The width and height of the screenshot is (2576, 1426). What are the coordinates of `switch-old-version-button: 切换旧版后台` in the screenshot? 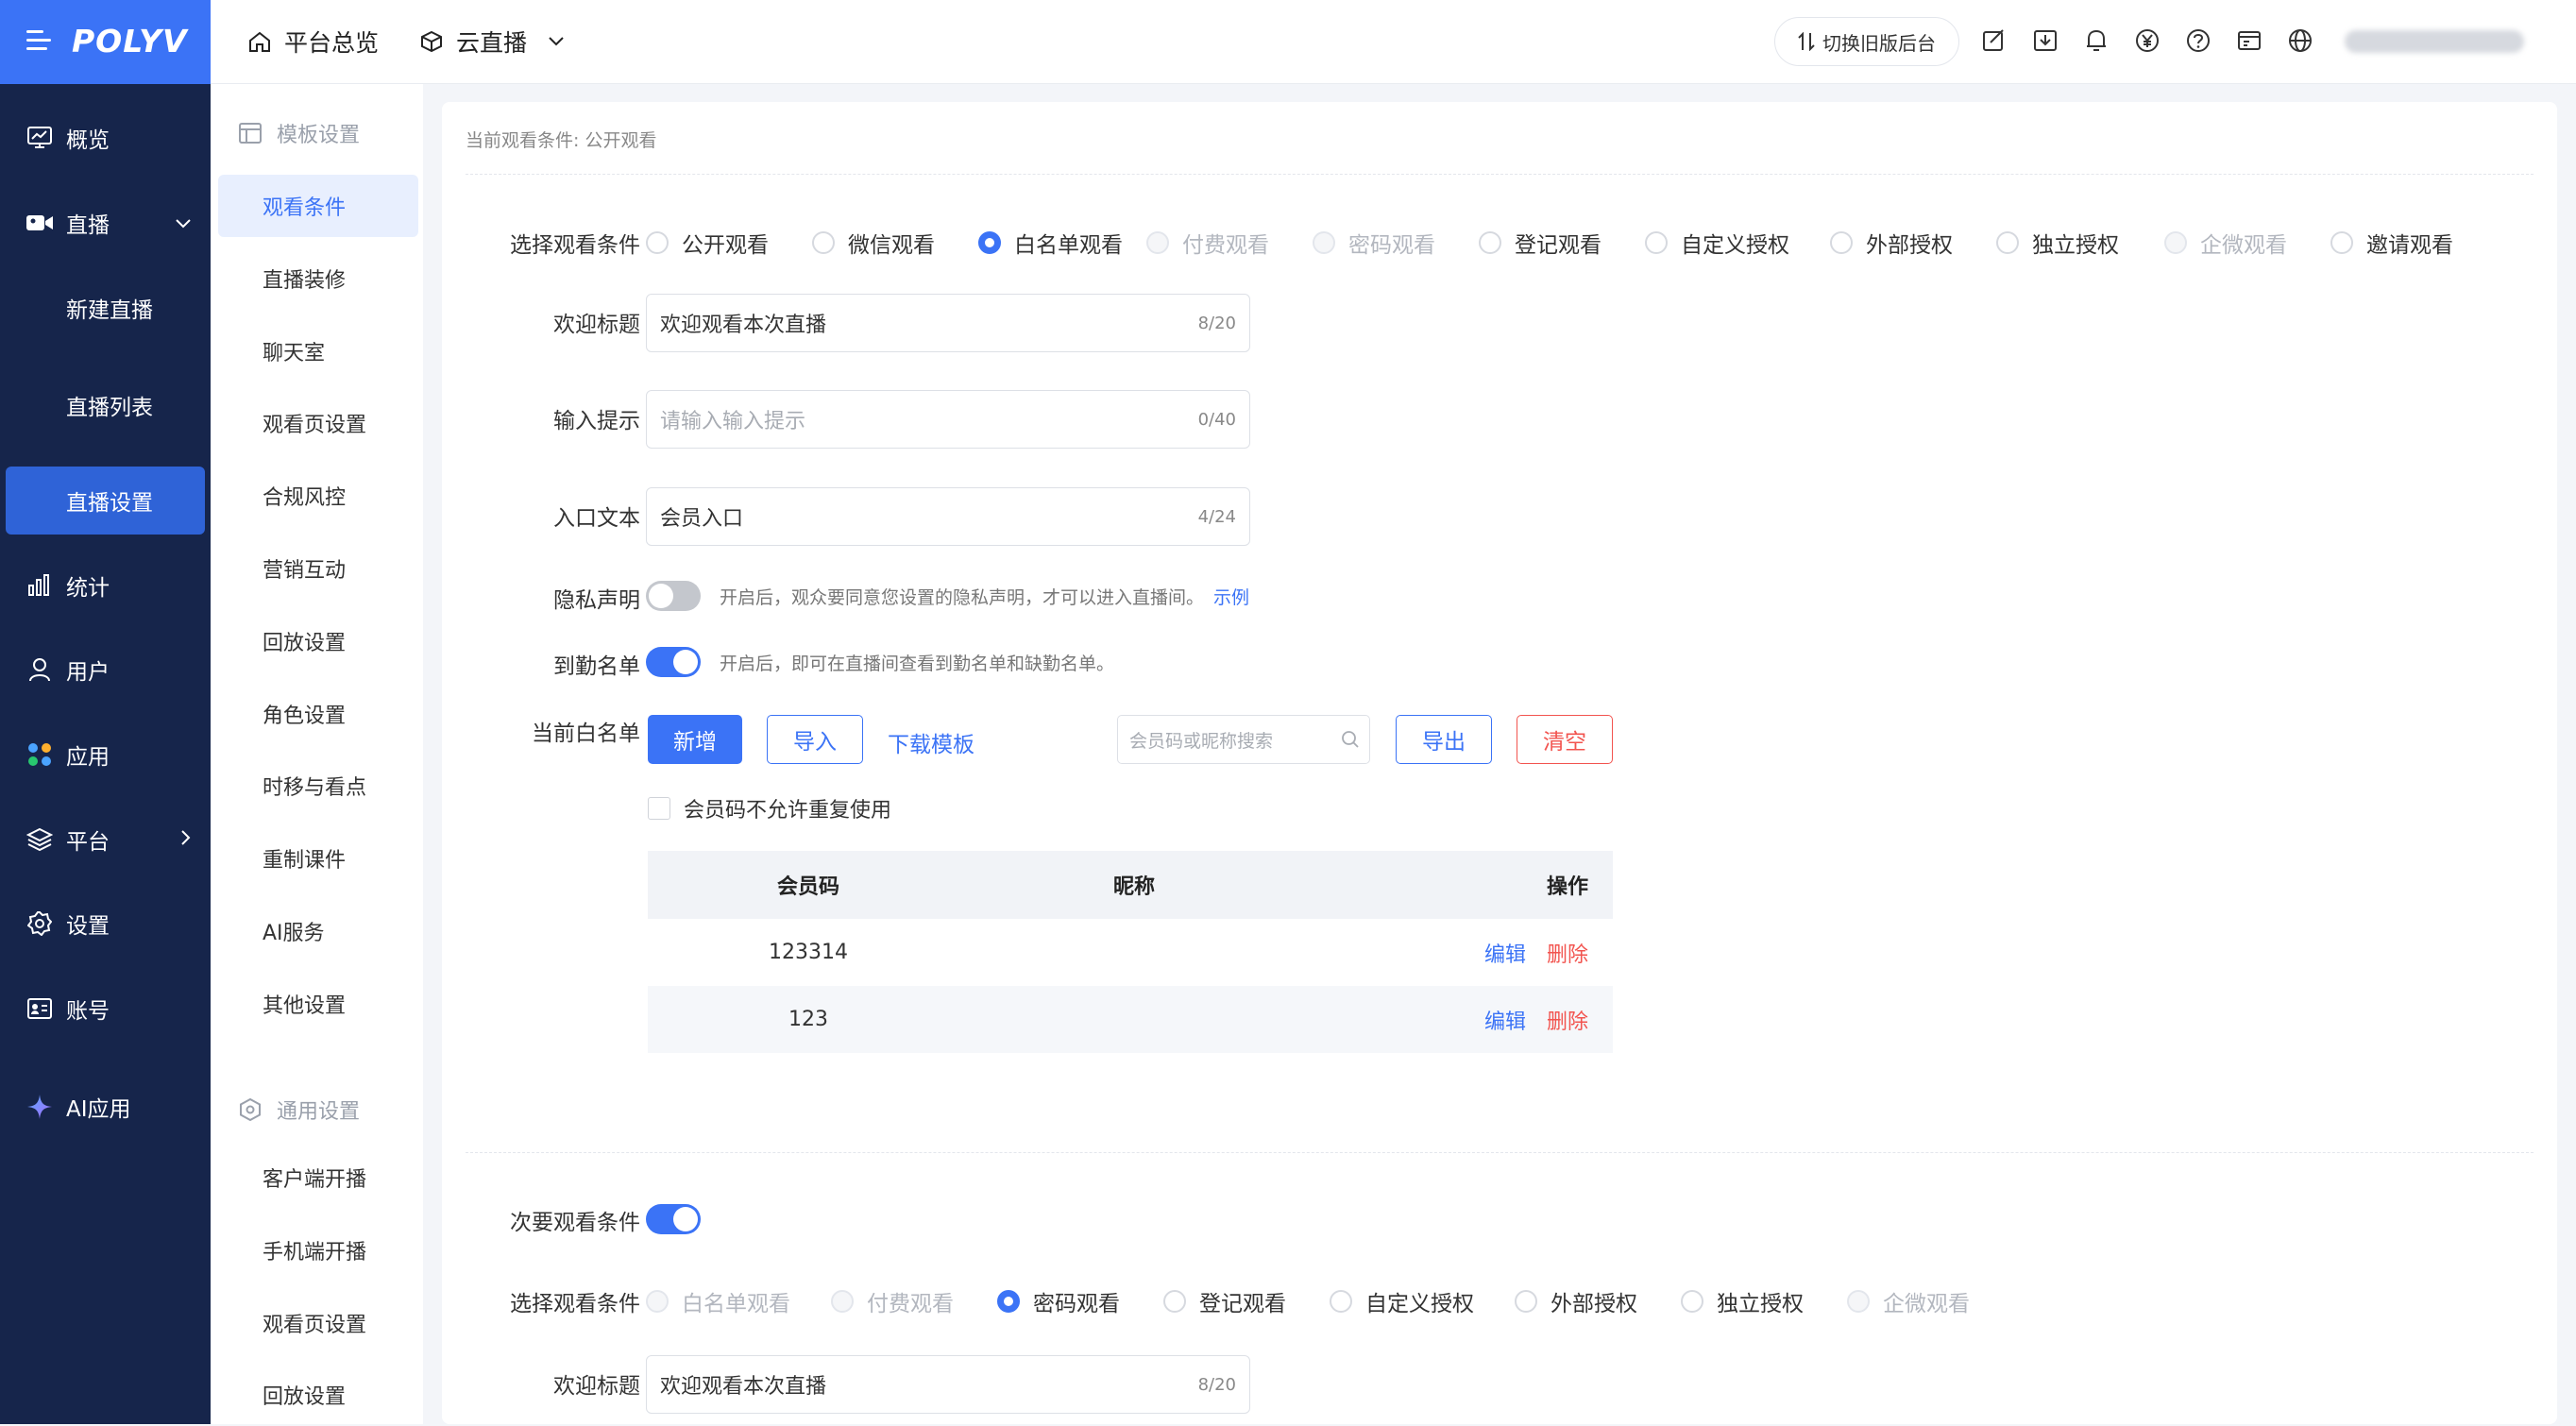 It's located at (1866, 41).